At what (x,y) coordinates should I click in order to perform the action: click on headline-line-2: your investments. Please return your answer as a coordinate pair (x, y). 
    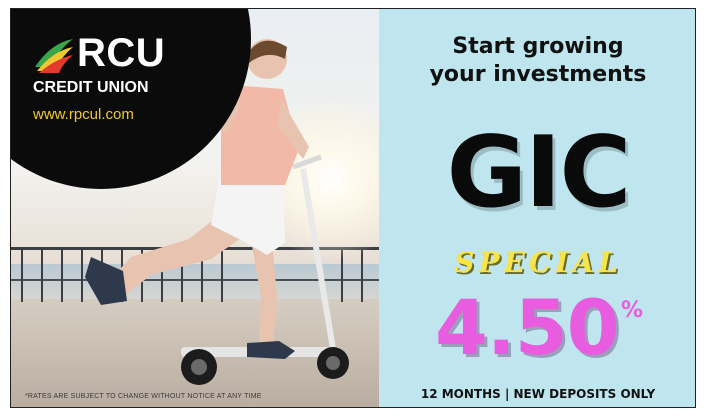
    Looking at the image, I should click on (538, 74).